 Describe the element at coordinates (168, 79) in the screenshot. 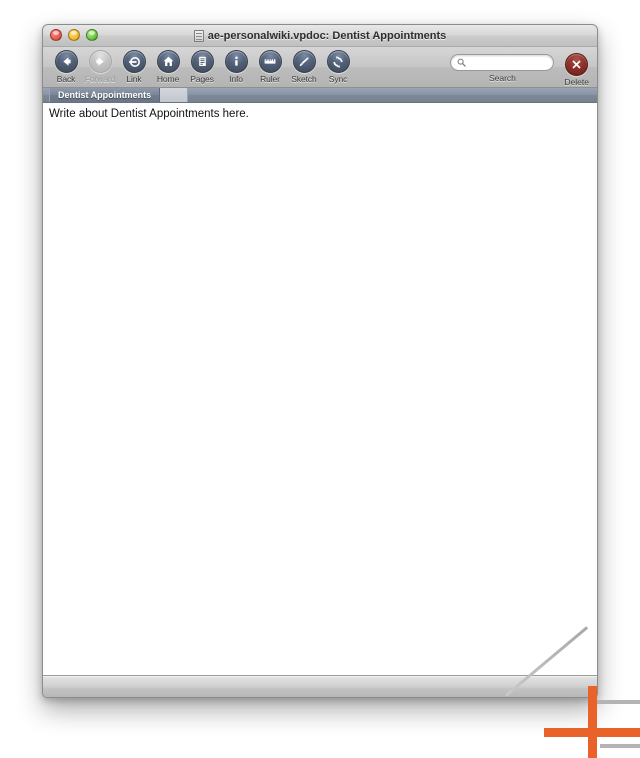

I see `toolbar-label-home: Home` at that location.